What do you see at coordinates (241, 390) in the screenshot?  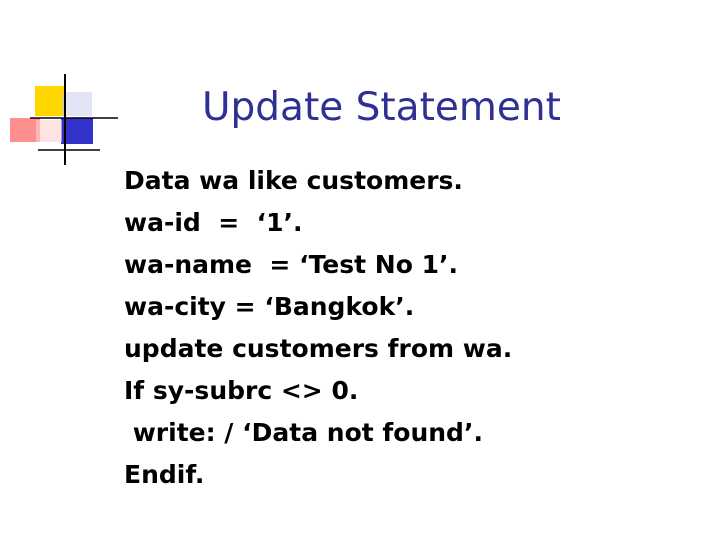 I see `code-line: If sy-subrc <> 0.` at bounding box center [241, 390].